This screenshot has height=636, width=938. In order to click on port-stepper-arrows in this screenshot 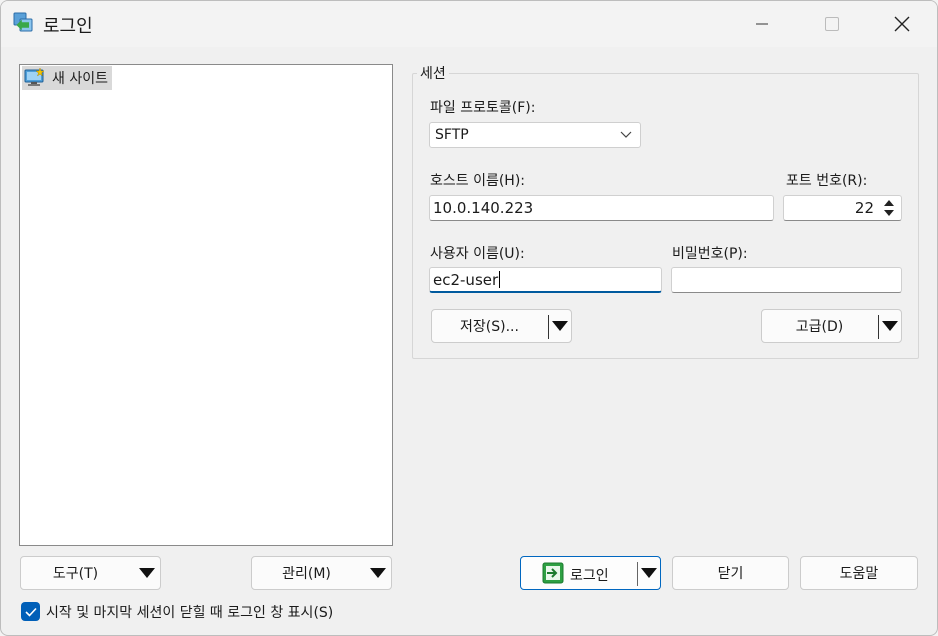, I will do `click(889, 208)`.